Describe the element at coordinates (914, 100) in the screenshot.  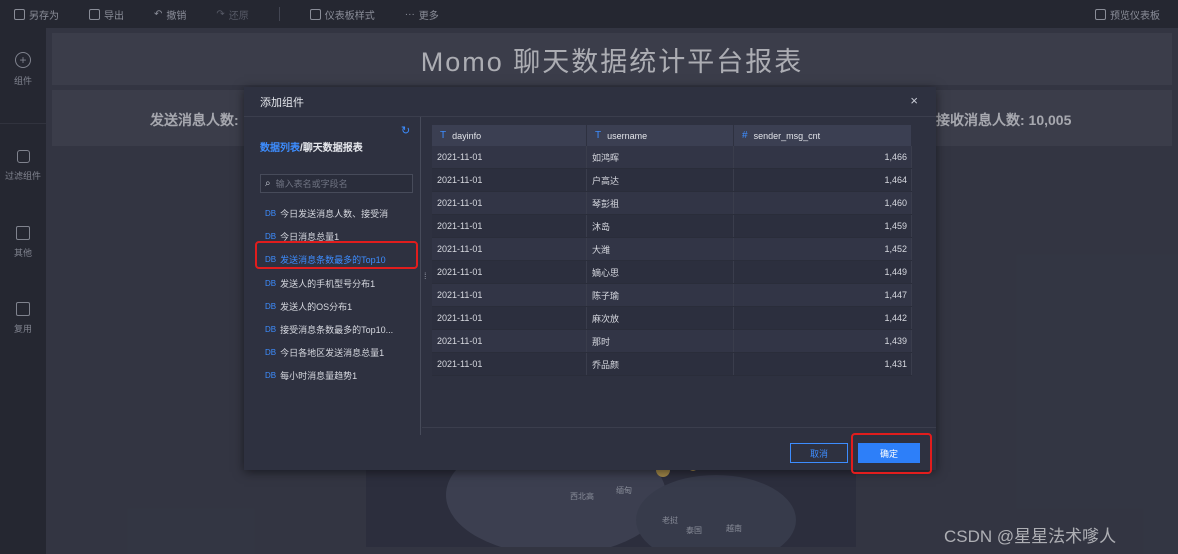
I see `close-icon: ×` at that location.